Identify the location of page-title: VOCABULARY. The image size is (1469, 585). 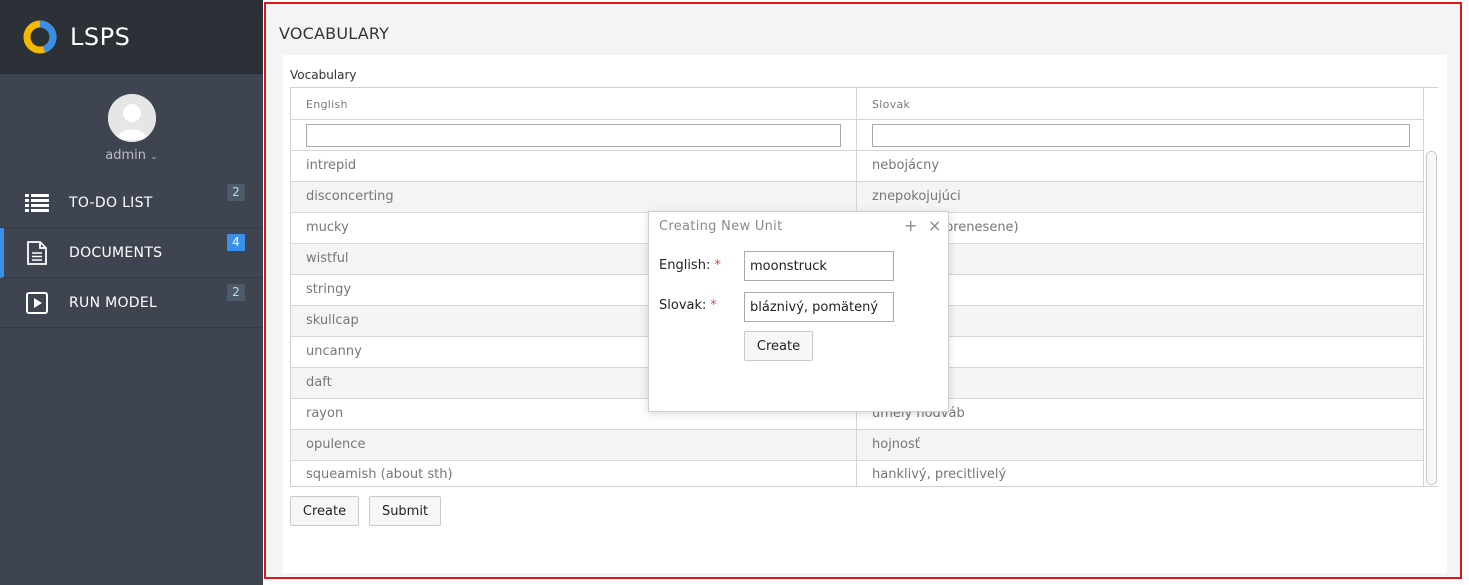
(334, 33).